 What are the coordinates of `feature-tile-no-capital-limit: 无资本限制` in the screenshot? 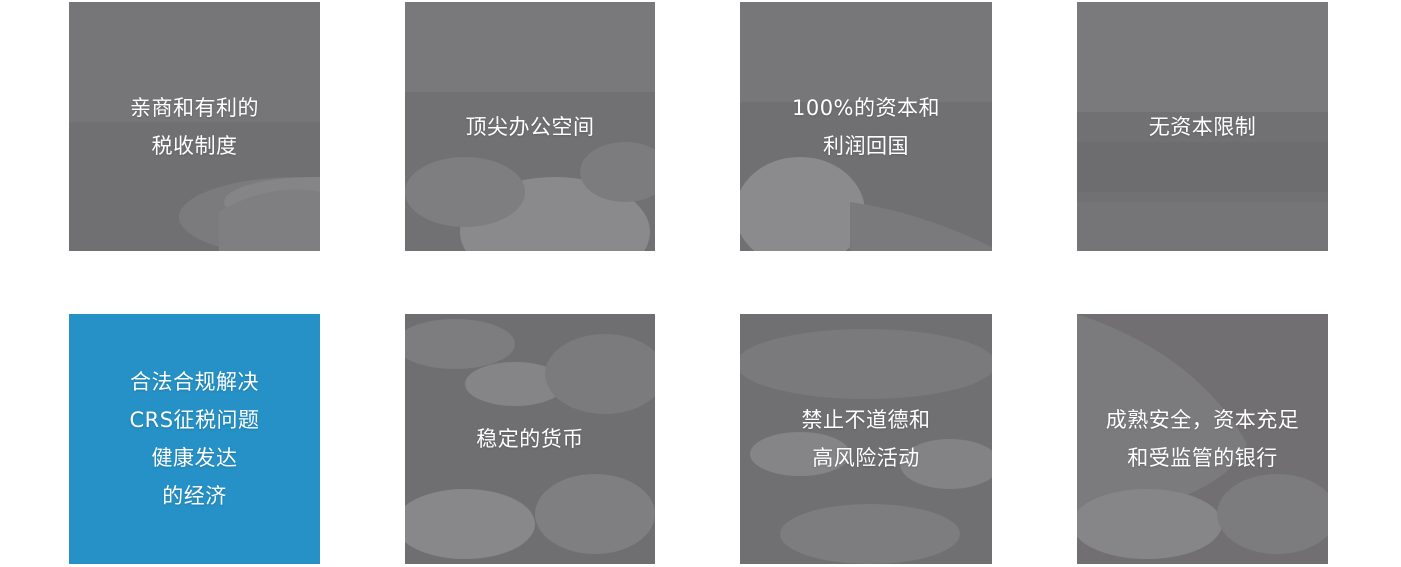 It's located at (1202, 126).